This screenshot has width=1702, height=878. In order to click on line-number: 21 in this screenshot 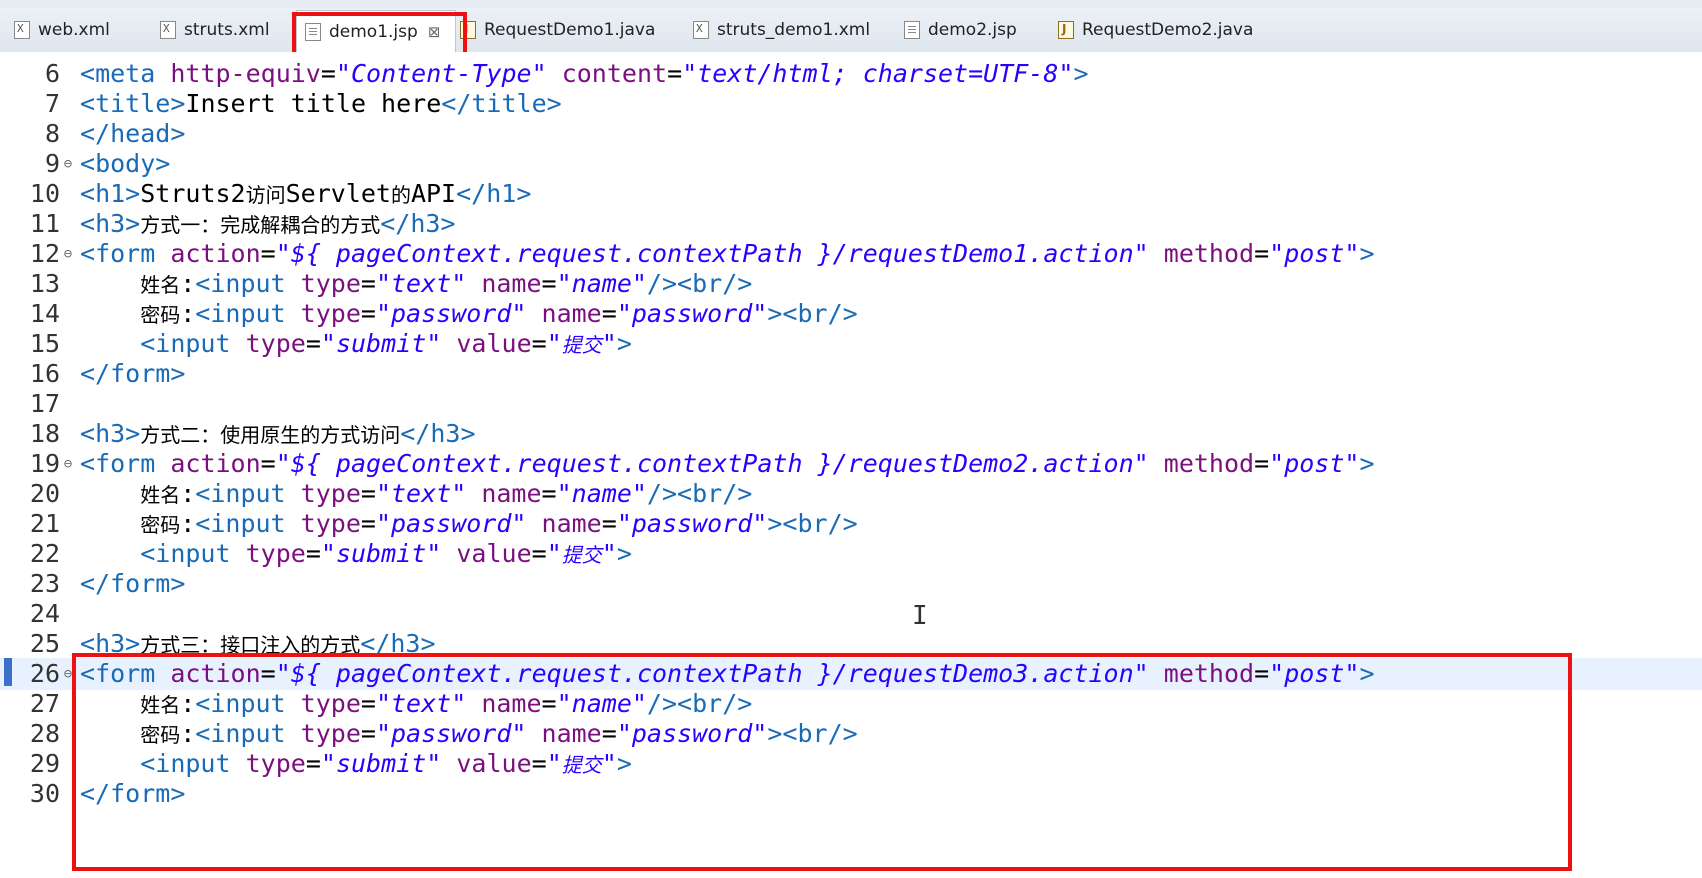, I will do `click(44, 523)`.